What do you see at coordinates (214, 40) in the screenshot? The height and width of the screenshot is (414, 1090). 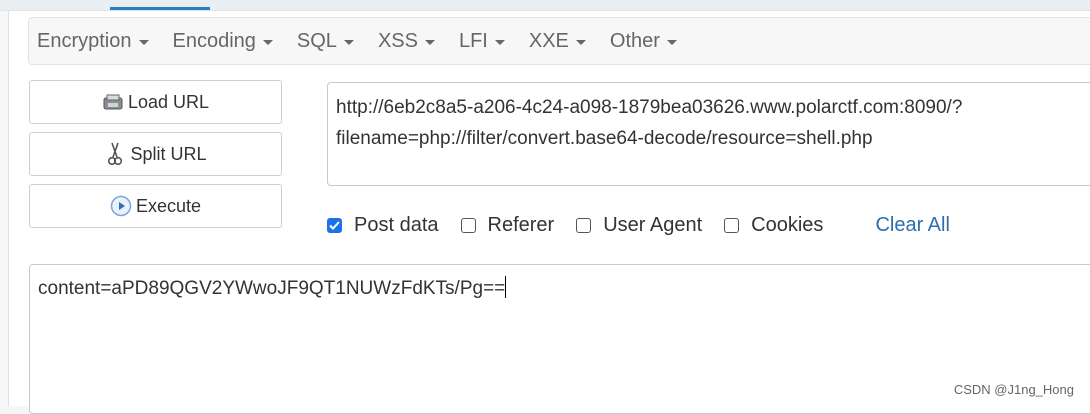 I see `menu-label: Encoding` at bounding box center [214, 40].